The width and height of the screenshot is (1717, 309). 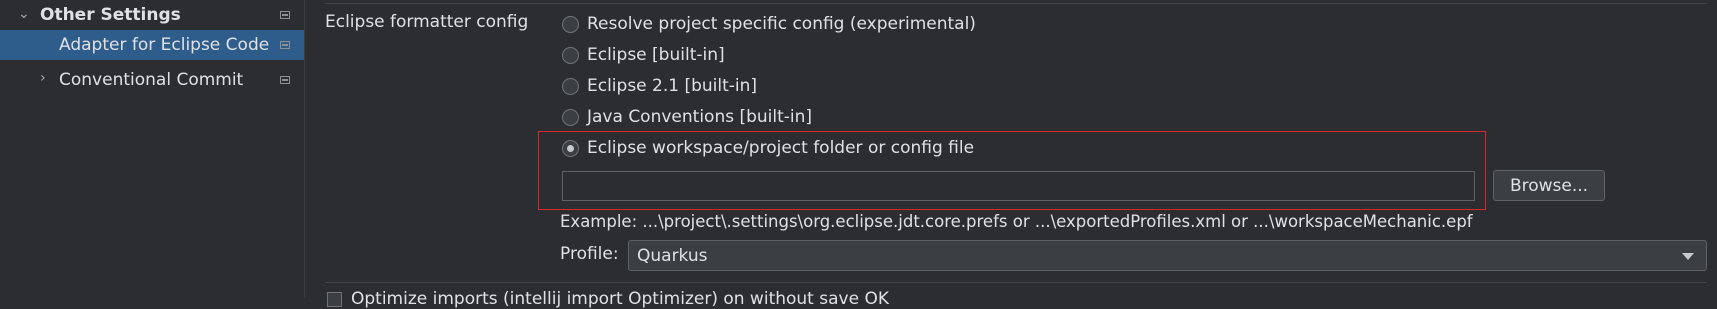 I want to click on radio-eclipse-21-builtin: Eclipse 2.1 [built-in], so click(x=659, y=86).